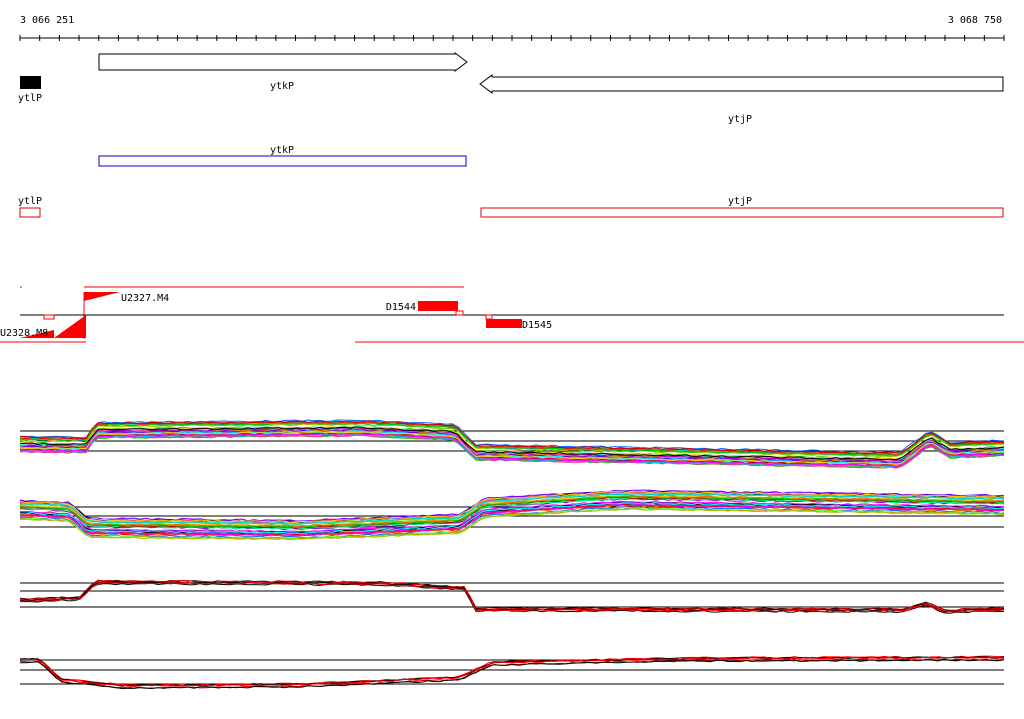  What do you see at coordinates (30, 98) in the screenshot?
I see `gene-label-ytlP: ytlP` at bounding box center [30, 98].